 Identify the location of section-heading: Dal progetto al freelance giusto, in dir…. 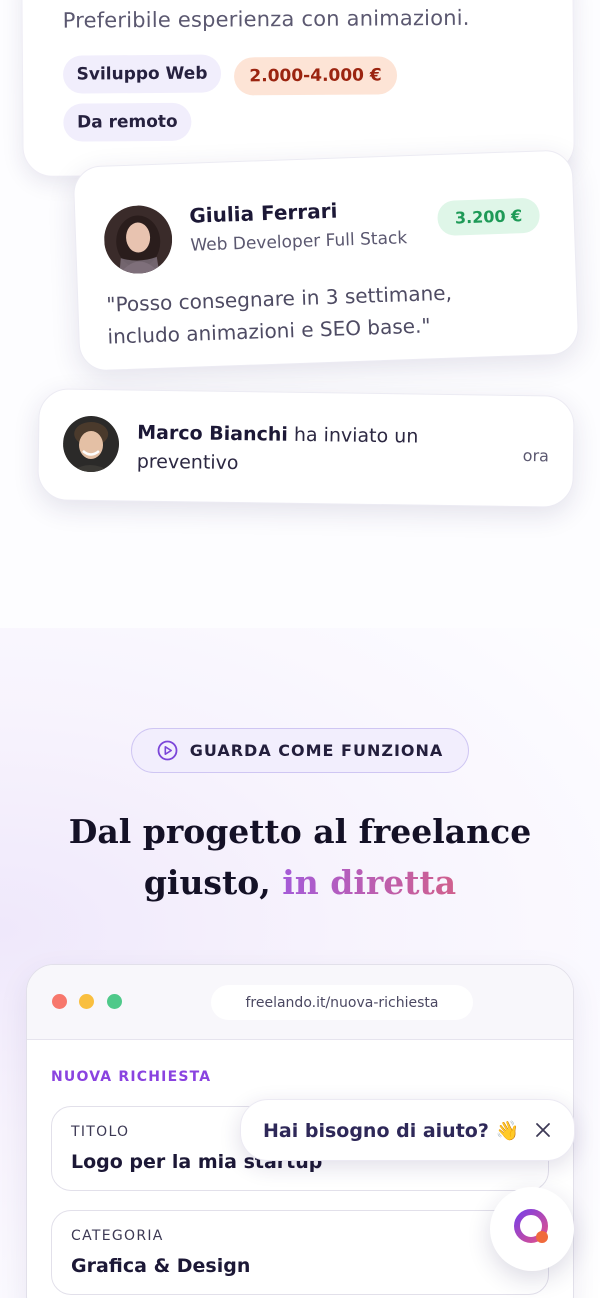
(300, 857).